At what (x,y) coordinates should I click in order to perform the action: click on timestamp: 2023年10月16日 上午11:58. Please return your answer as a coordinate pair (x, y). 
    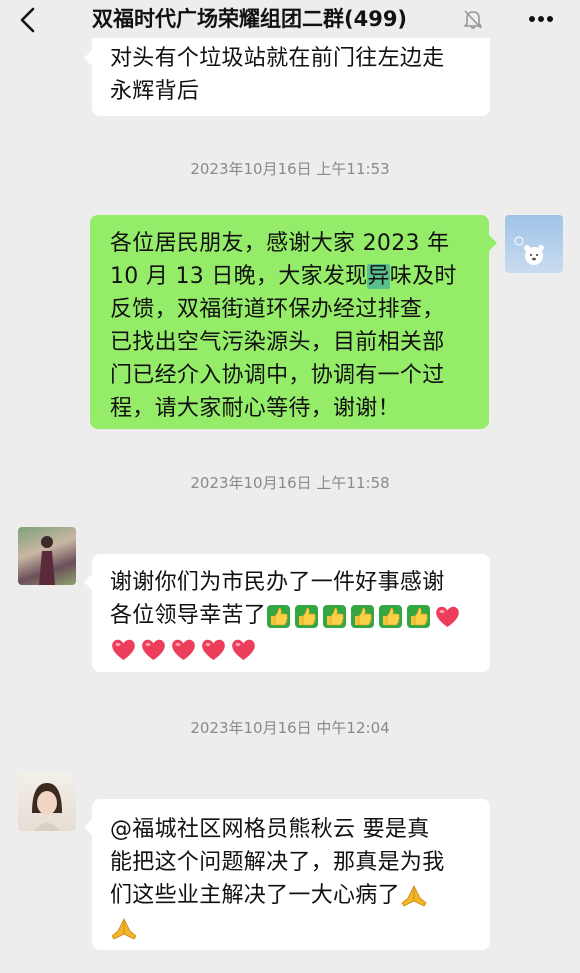
    Looking at the image, I should click on (290, 483).